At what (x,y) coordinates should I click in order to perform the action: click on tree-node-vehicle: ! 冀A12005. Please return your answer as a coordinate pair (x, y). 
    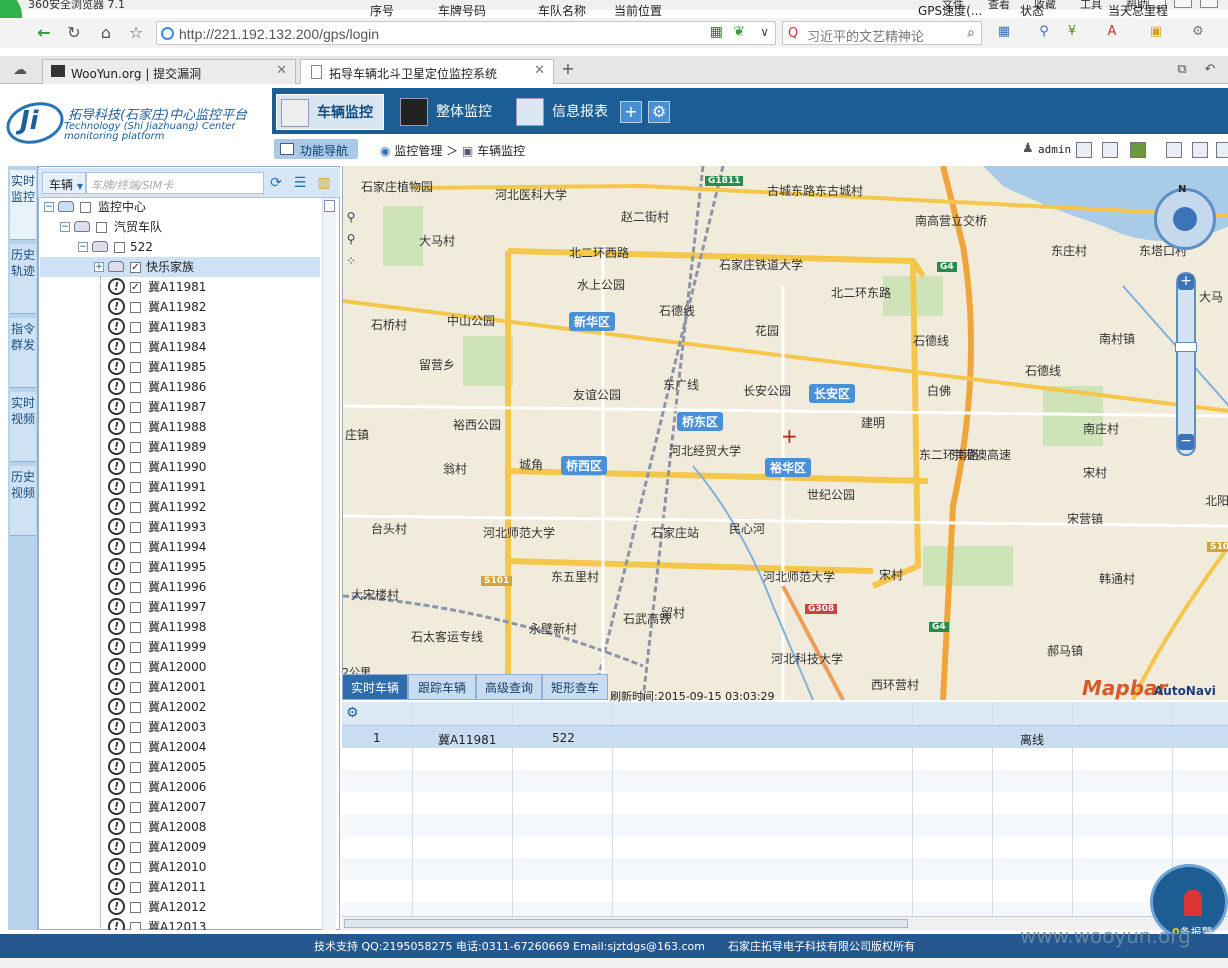
    Looking at the image, I should click on (180, 767).